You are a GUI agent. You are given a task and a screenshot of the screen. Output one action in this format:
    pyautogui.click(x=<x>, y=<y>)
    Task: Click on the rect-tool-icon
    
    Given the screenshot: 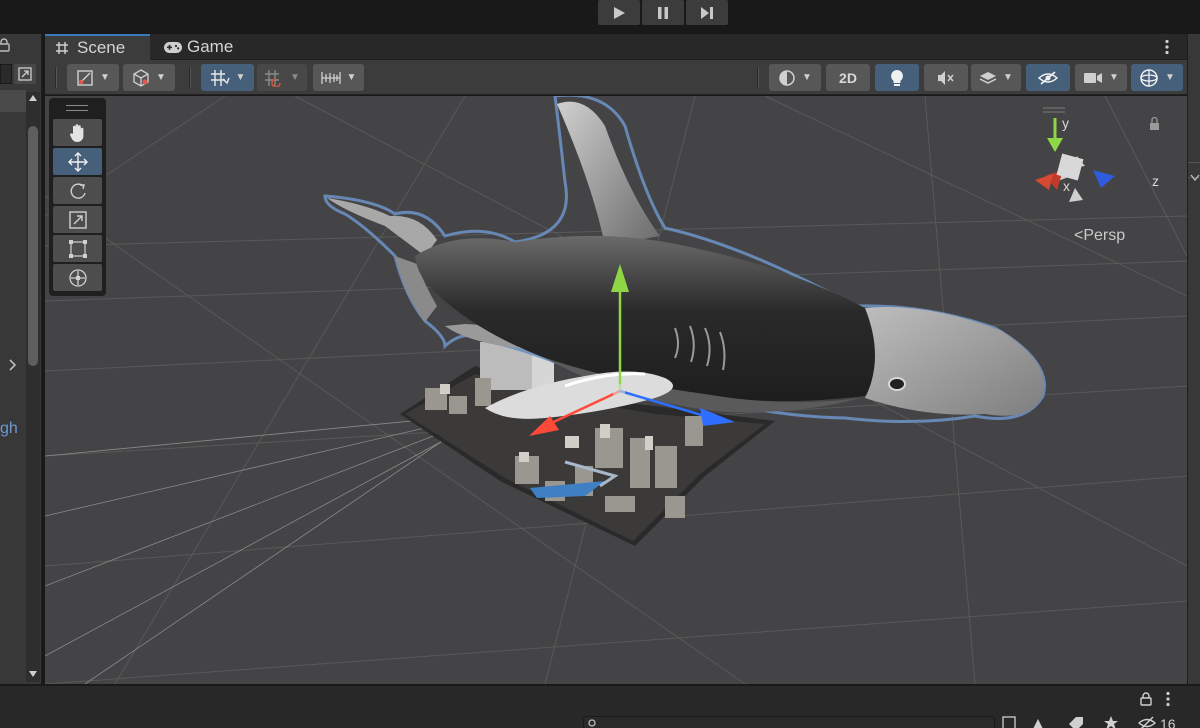 What is the action you would take?
    pyautogui.click(x=77, y=248)
    